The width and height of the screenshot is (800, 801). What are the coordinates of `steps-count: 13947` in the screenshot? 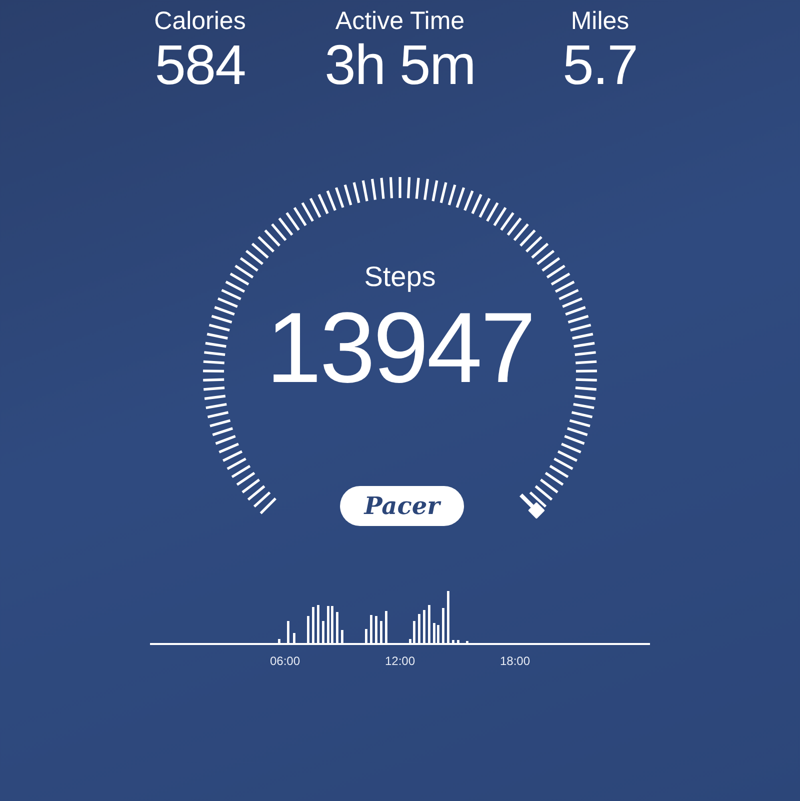 It's located at (400, 348).